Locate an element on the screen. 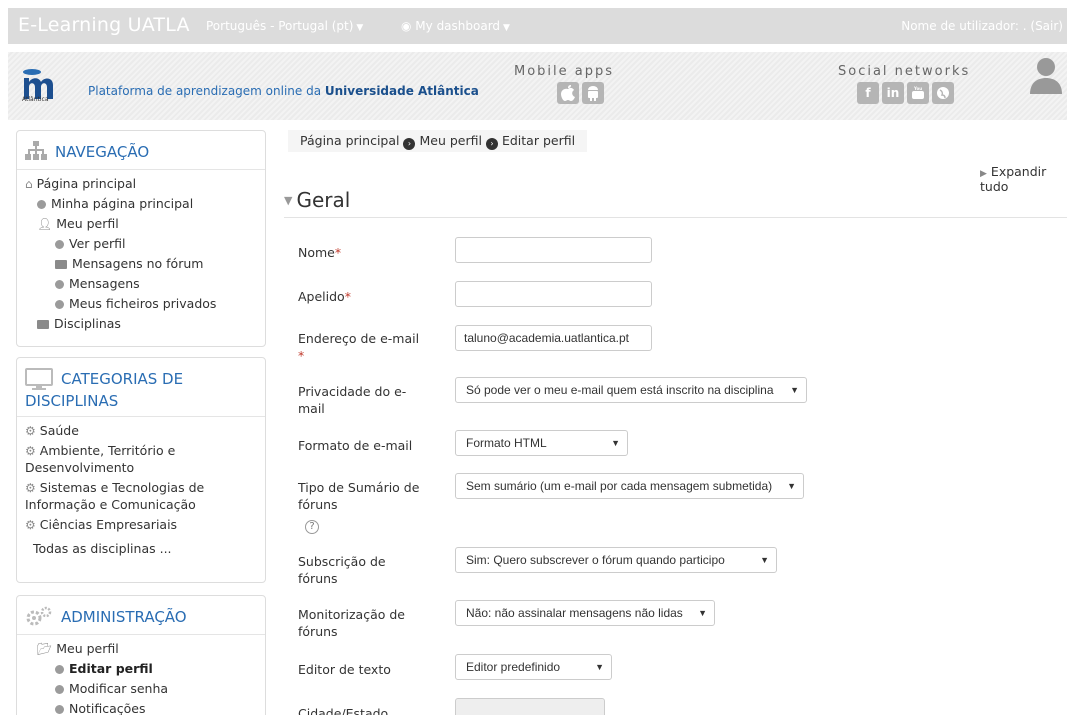 This screenshot has width=1067, height=715. folder-icon is located at coordinates (43, 324).